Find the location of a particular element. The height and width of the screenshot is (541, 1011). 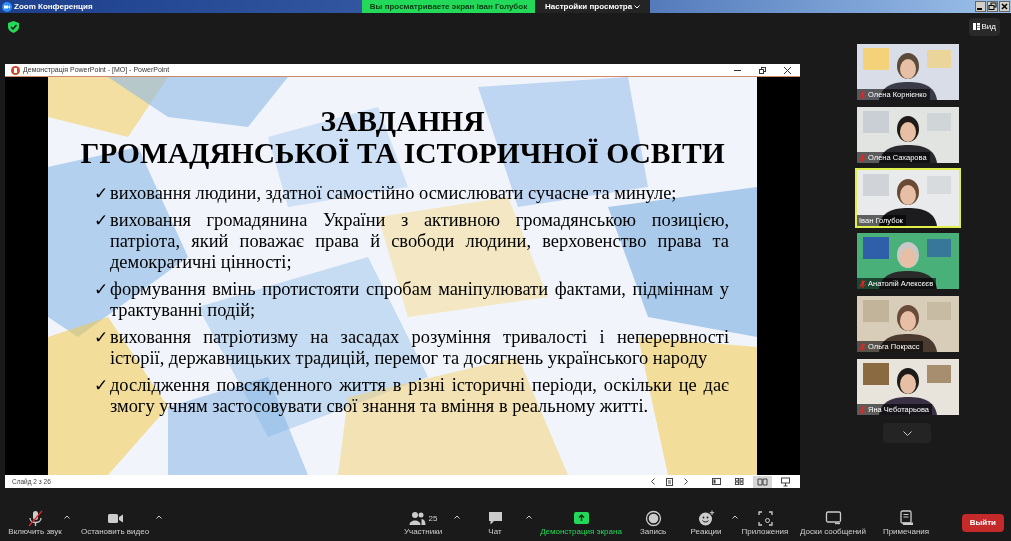

book-icon is located at coordinates (762, 481).